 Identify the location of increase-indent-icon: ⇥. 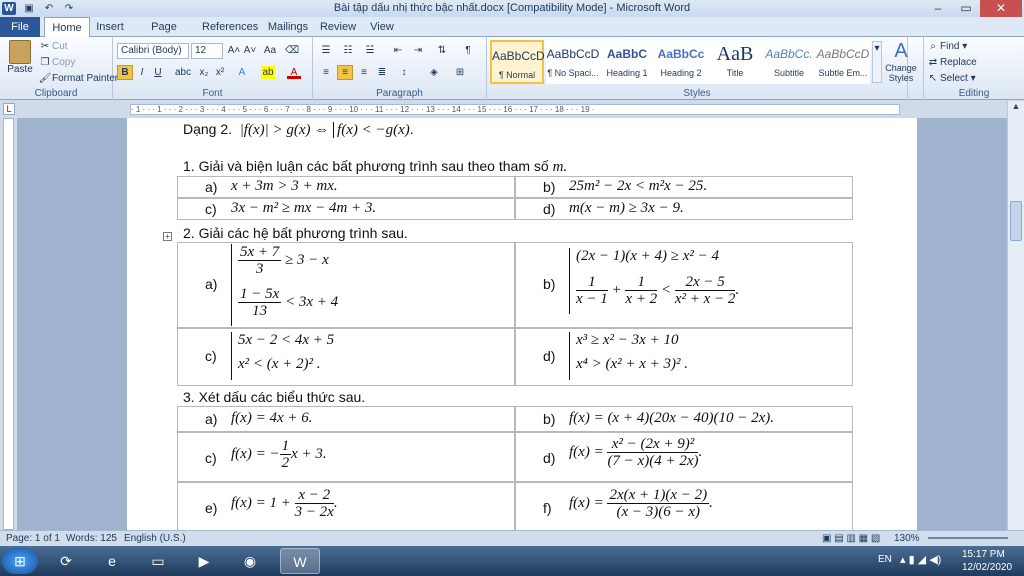
(418, 50).